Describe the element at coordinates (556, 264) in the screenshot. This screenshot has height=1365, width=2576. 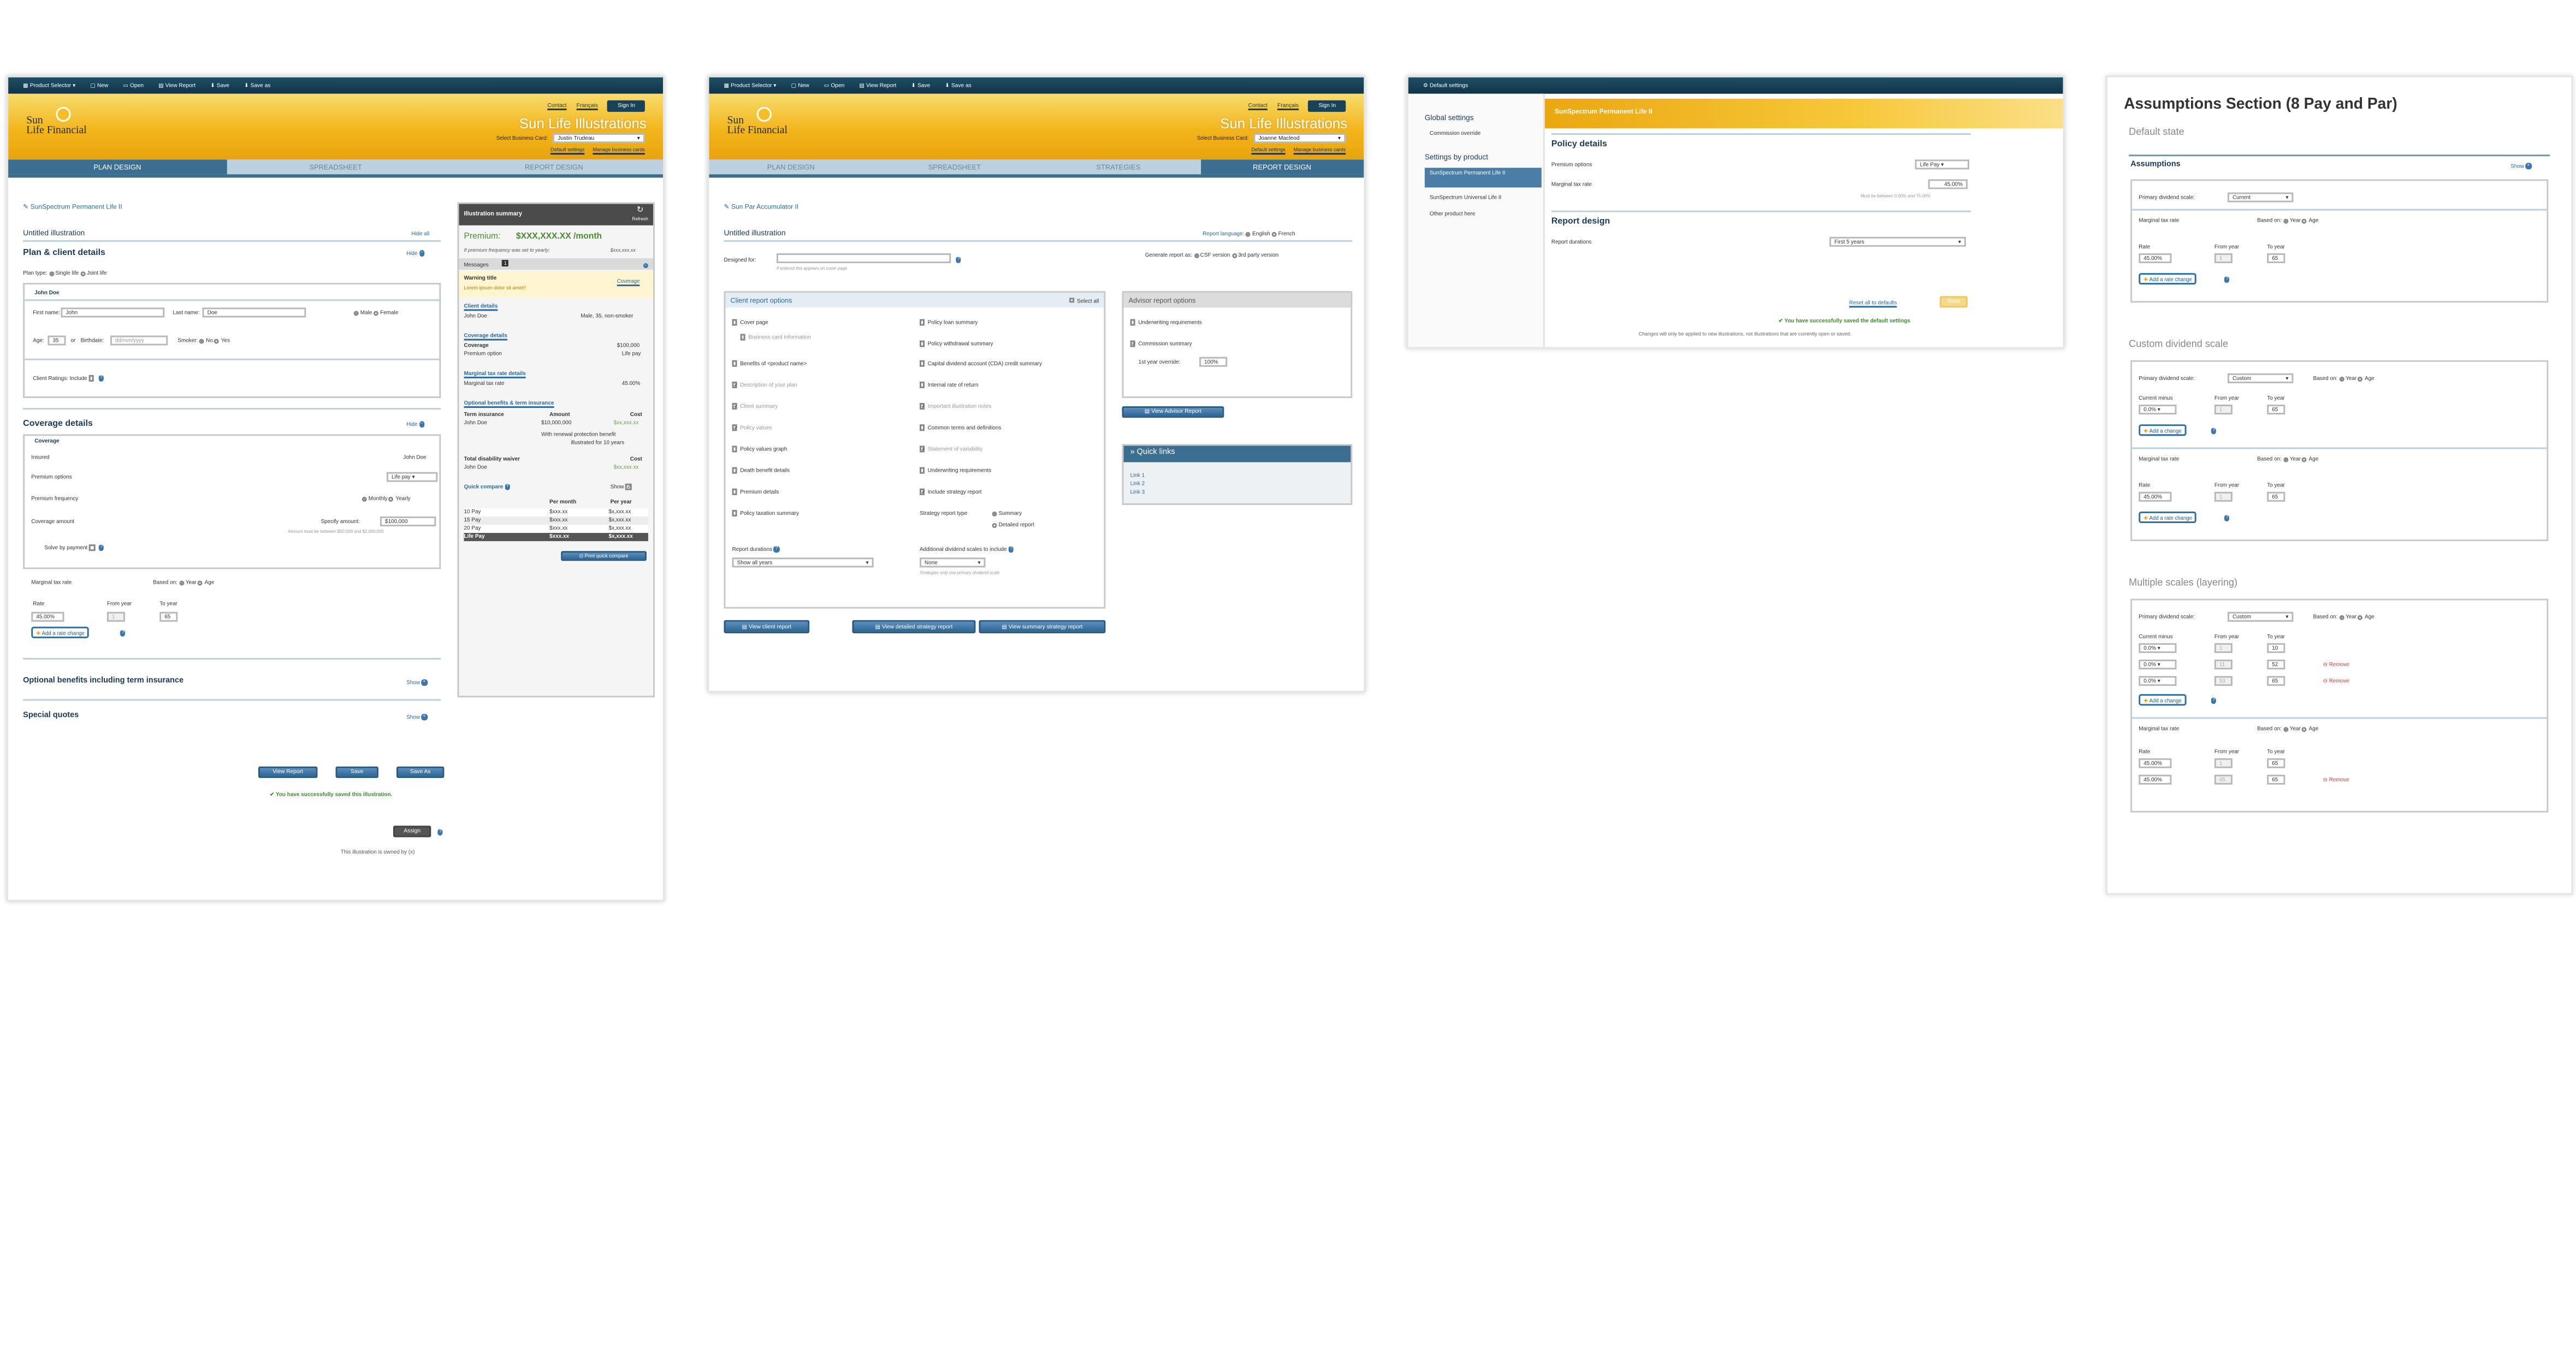
I see `messages-bar: Messages 1 –` at that location.